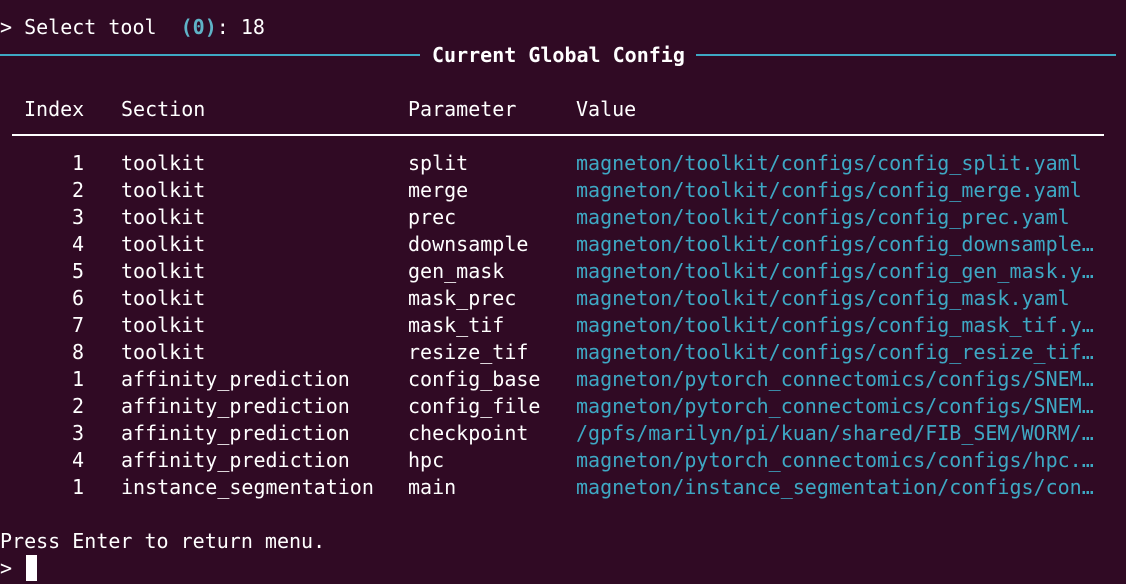  What do you see at coordinates (163, 109) in the screenshot?
I see `header-section: Section` at bounding box center [163, 109].